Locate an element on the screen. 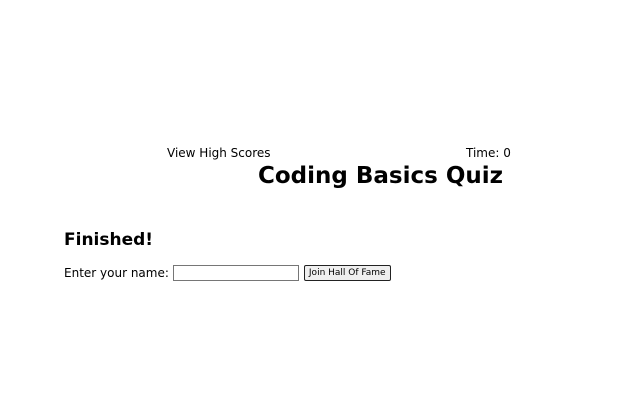 The height and width of the screenshot is (413, 617). finished-heading: Finished! is located at coordinates (109, 240).